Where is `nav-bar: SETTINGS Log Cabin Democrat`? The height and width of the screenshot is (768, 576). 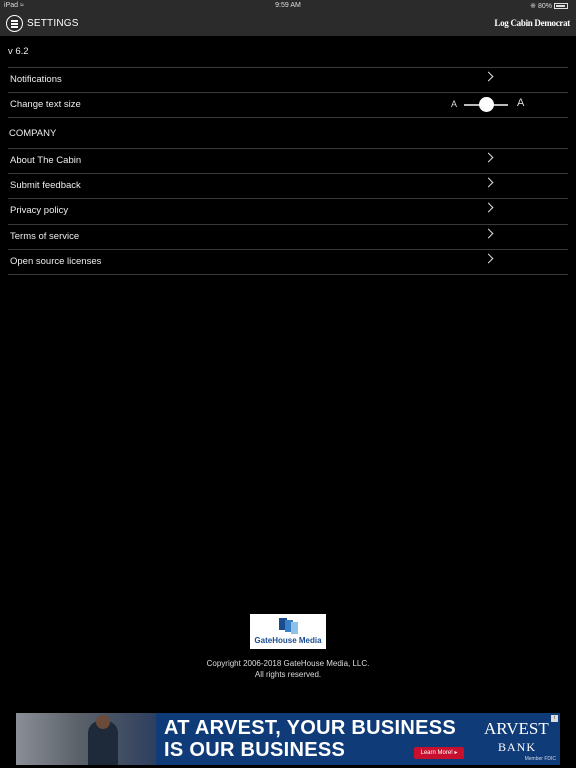
nav-bar: SETTINGS Log Cabin Democrat is located at coordinates (288, 24).